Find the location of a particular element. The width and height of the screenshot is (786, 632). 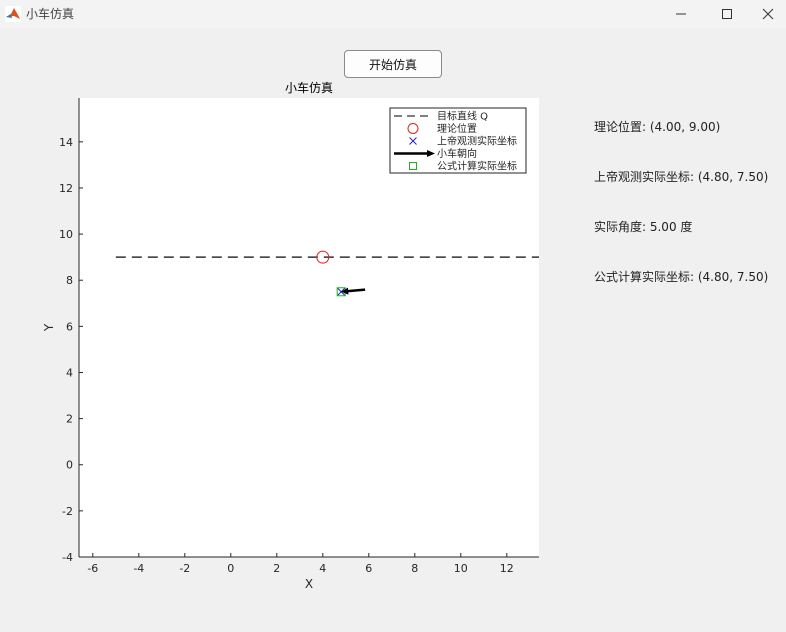

x-tick-label: 8 is located at coordinates (414, 568).